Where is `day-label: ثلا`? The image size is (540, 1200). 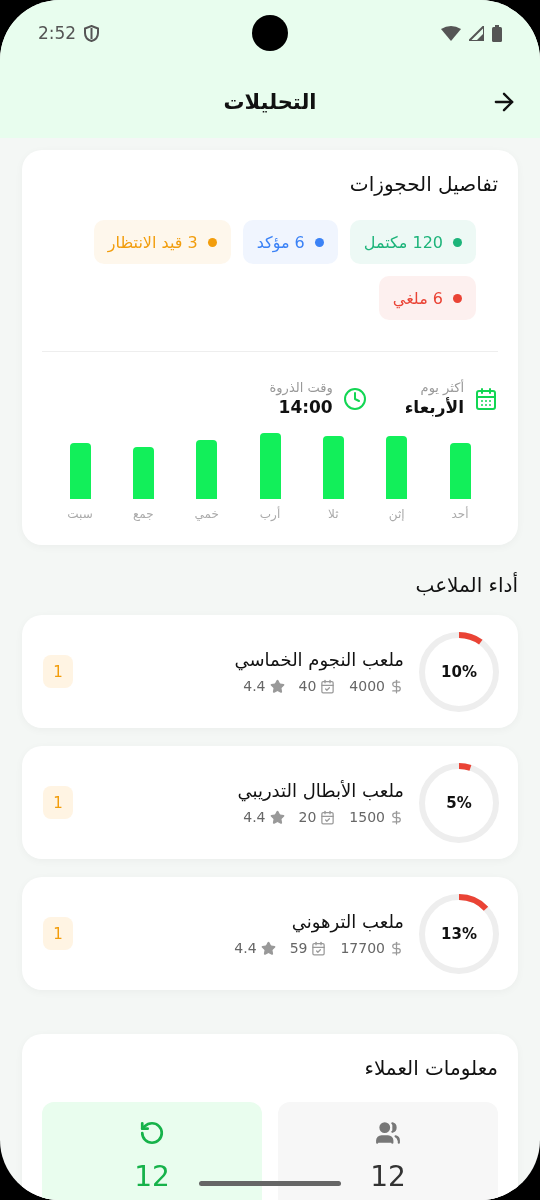 day-label: ثلا is located at coordinates (333, 514).